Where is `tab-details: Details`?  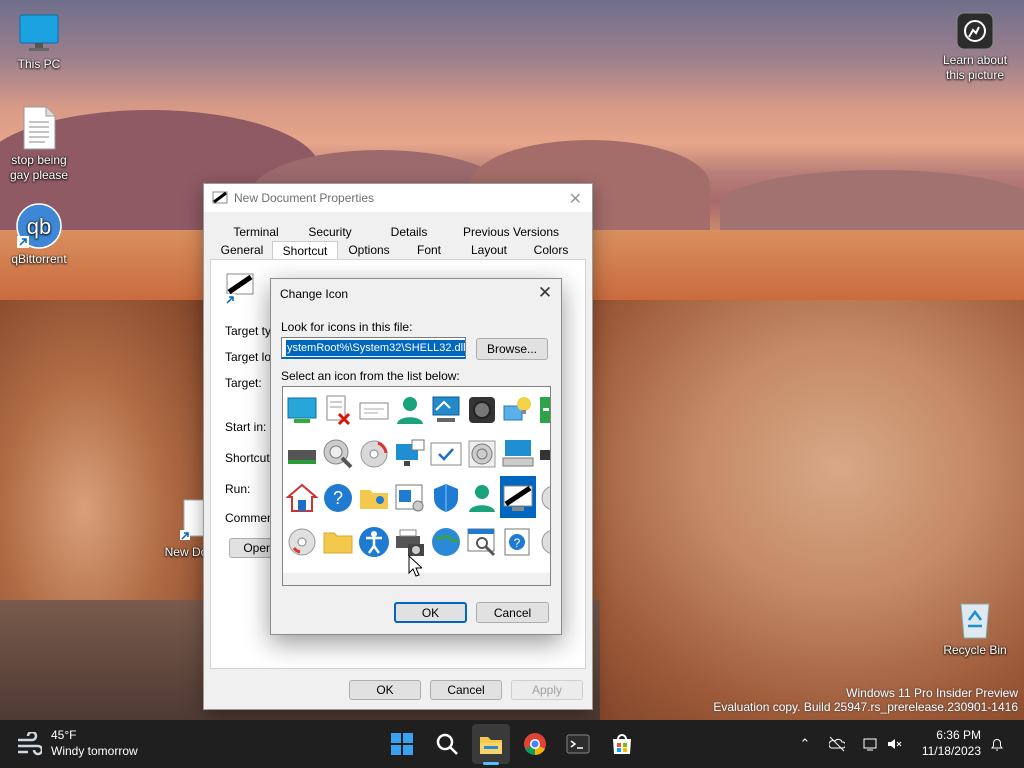
tab-details: Details is located at coordinates (409, 232).